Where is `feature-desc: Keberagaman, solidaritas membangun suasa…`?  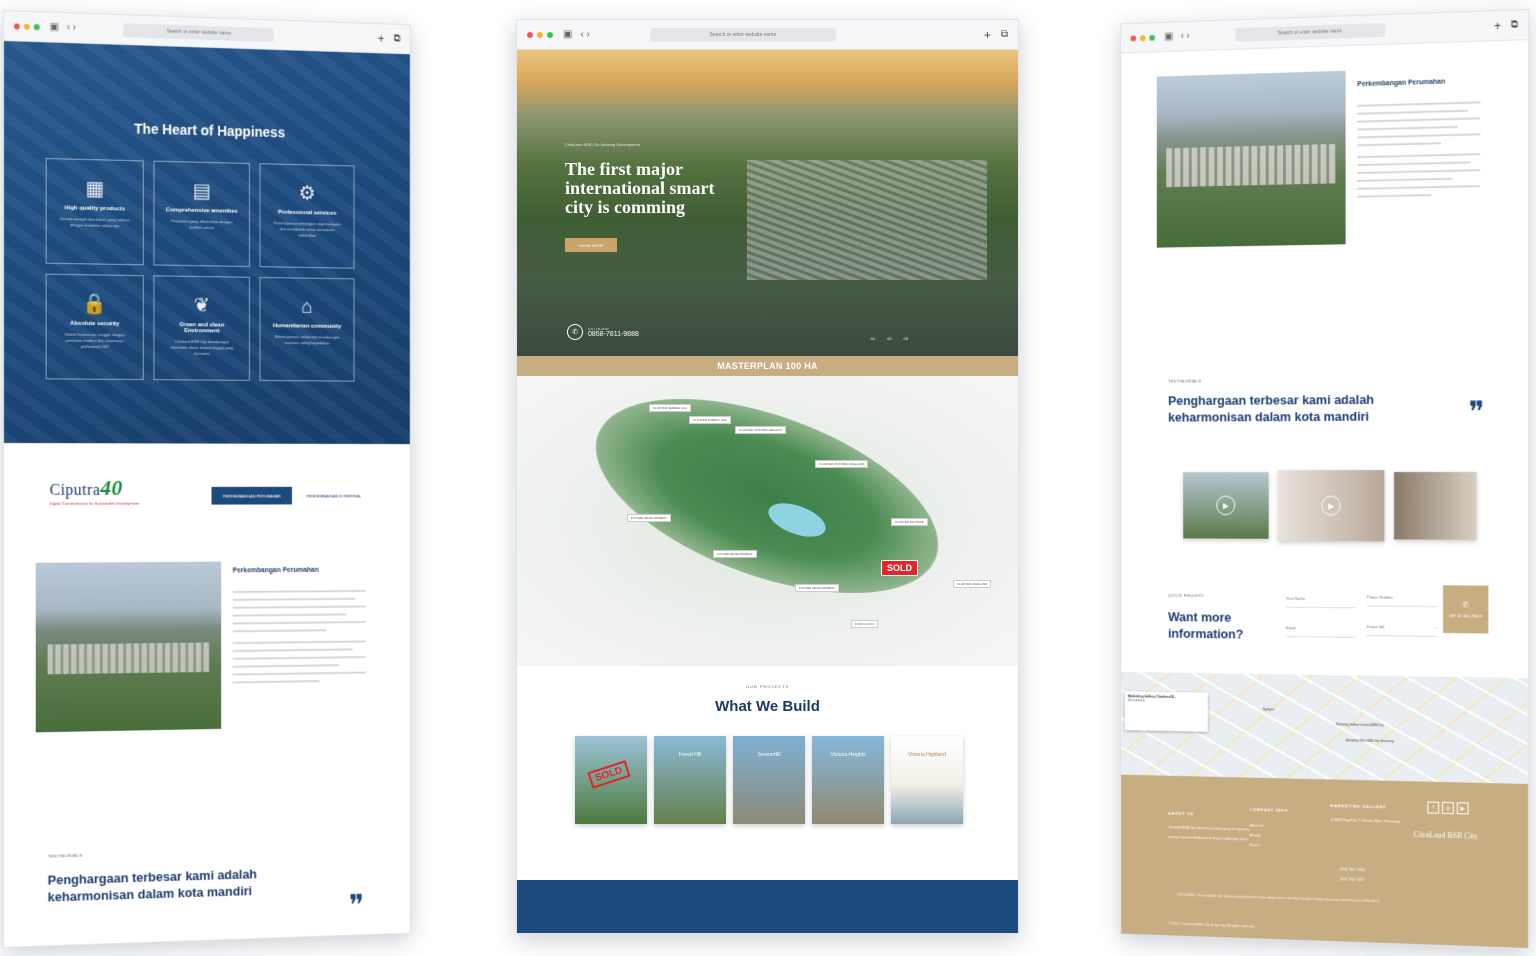
feature-desc: Keberagaman, solidaritas membangun suasa… is located at coordinates (307, 340).